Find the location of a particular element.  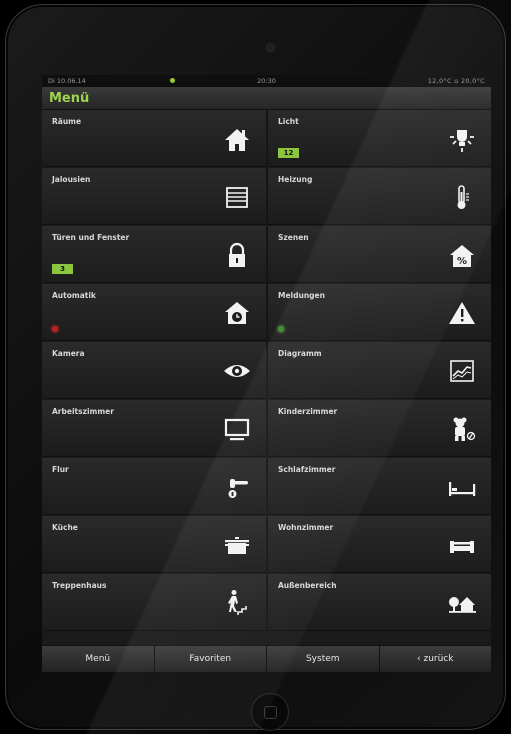

tile-licht: Licht 12 is located at coordinates (379, 138).